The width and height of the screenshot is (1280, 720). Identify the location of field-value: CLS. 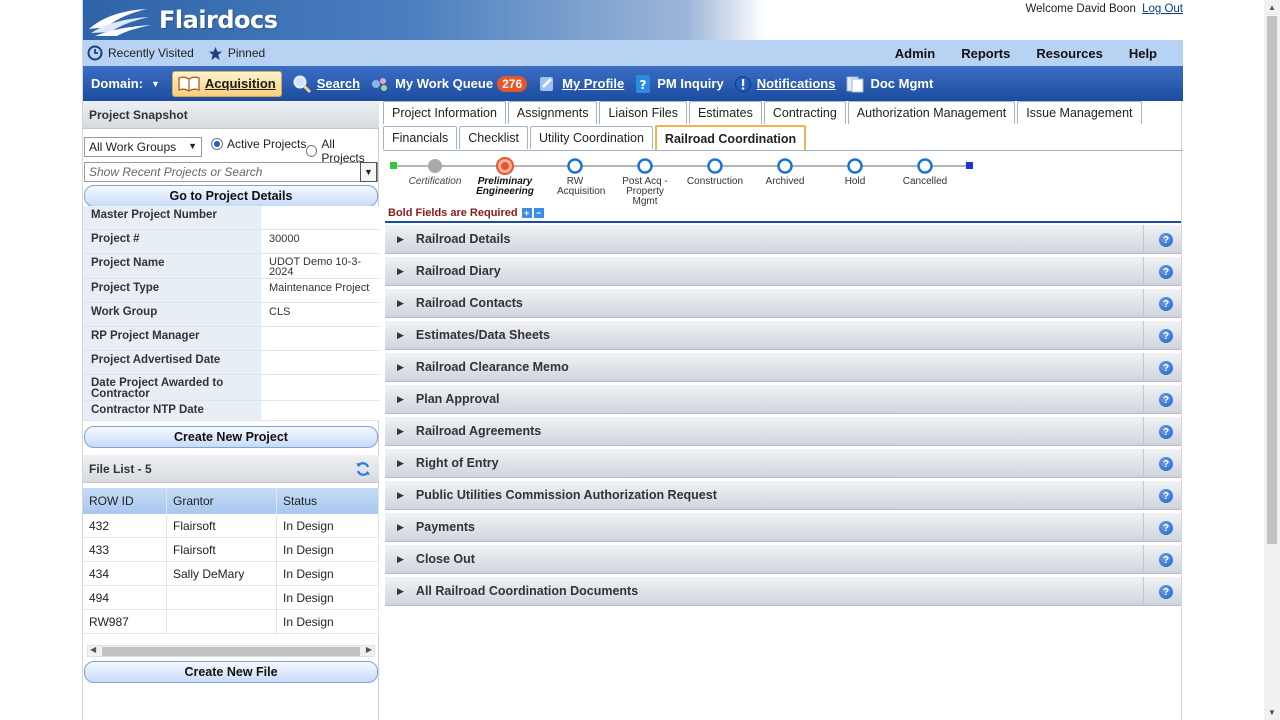
(320, 314).